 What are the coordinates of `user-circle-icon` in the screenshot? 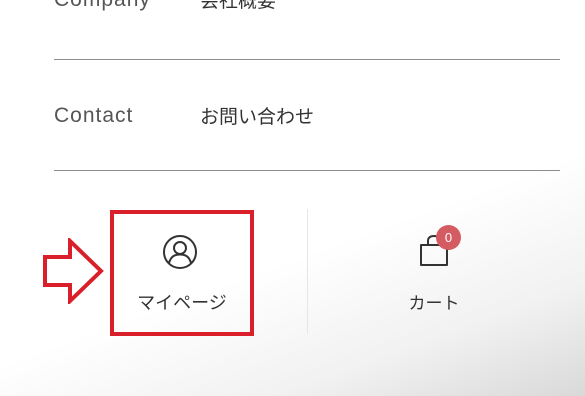 It's located at (180, 252).